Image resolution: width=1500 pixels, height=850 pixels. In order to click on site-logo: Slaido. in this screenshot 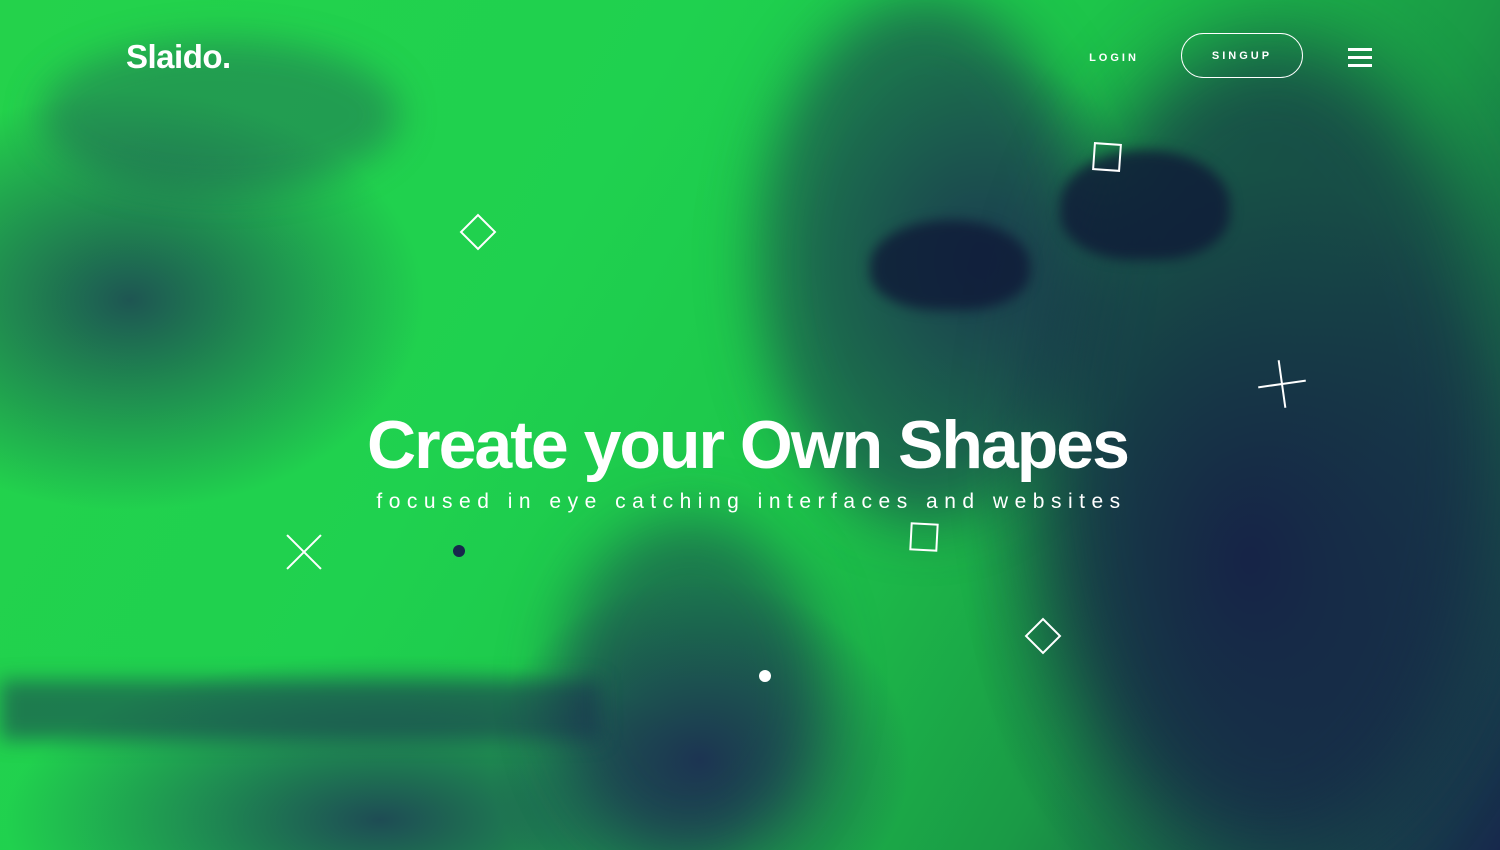, I will do `click(178, 57)`.